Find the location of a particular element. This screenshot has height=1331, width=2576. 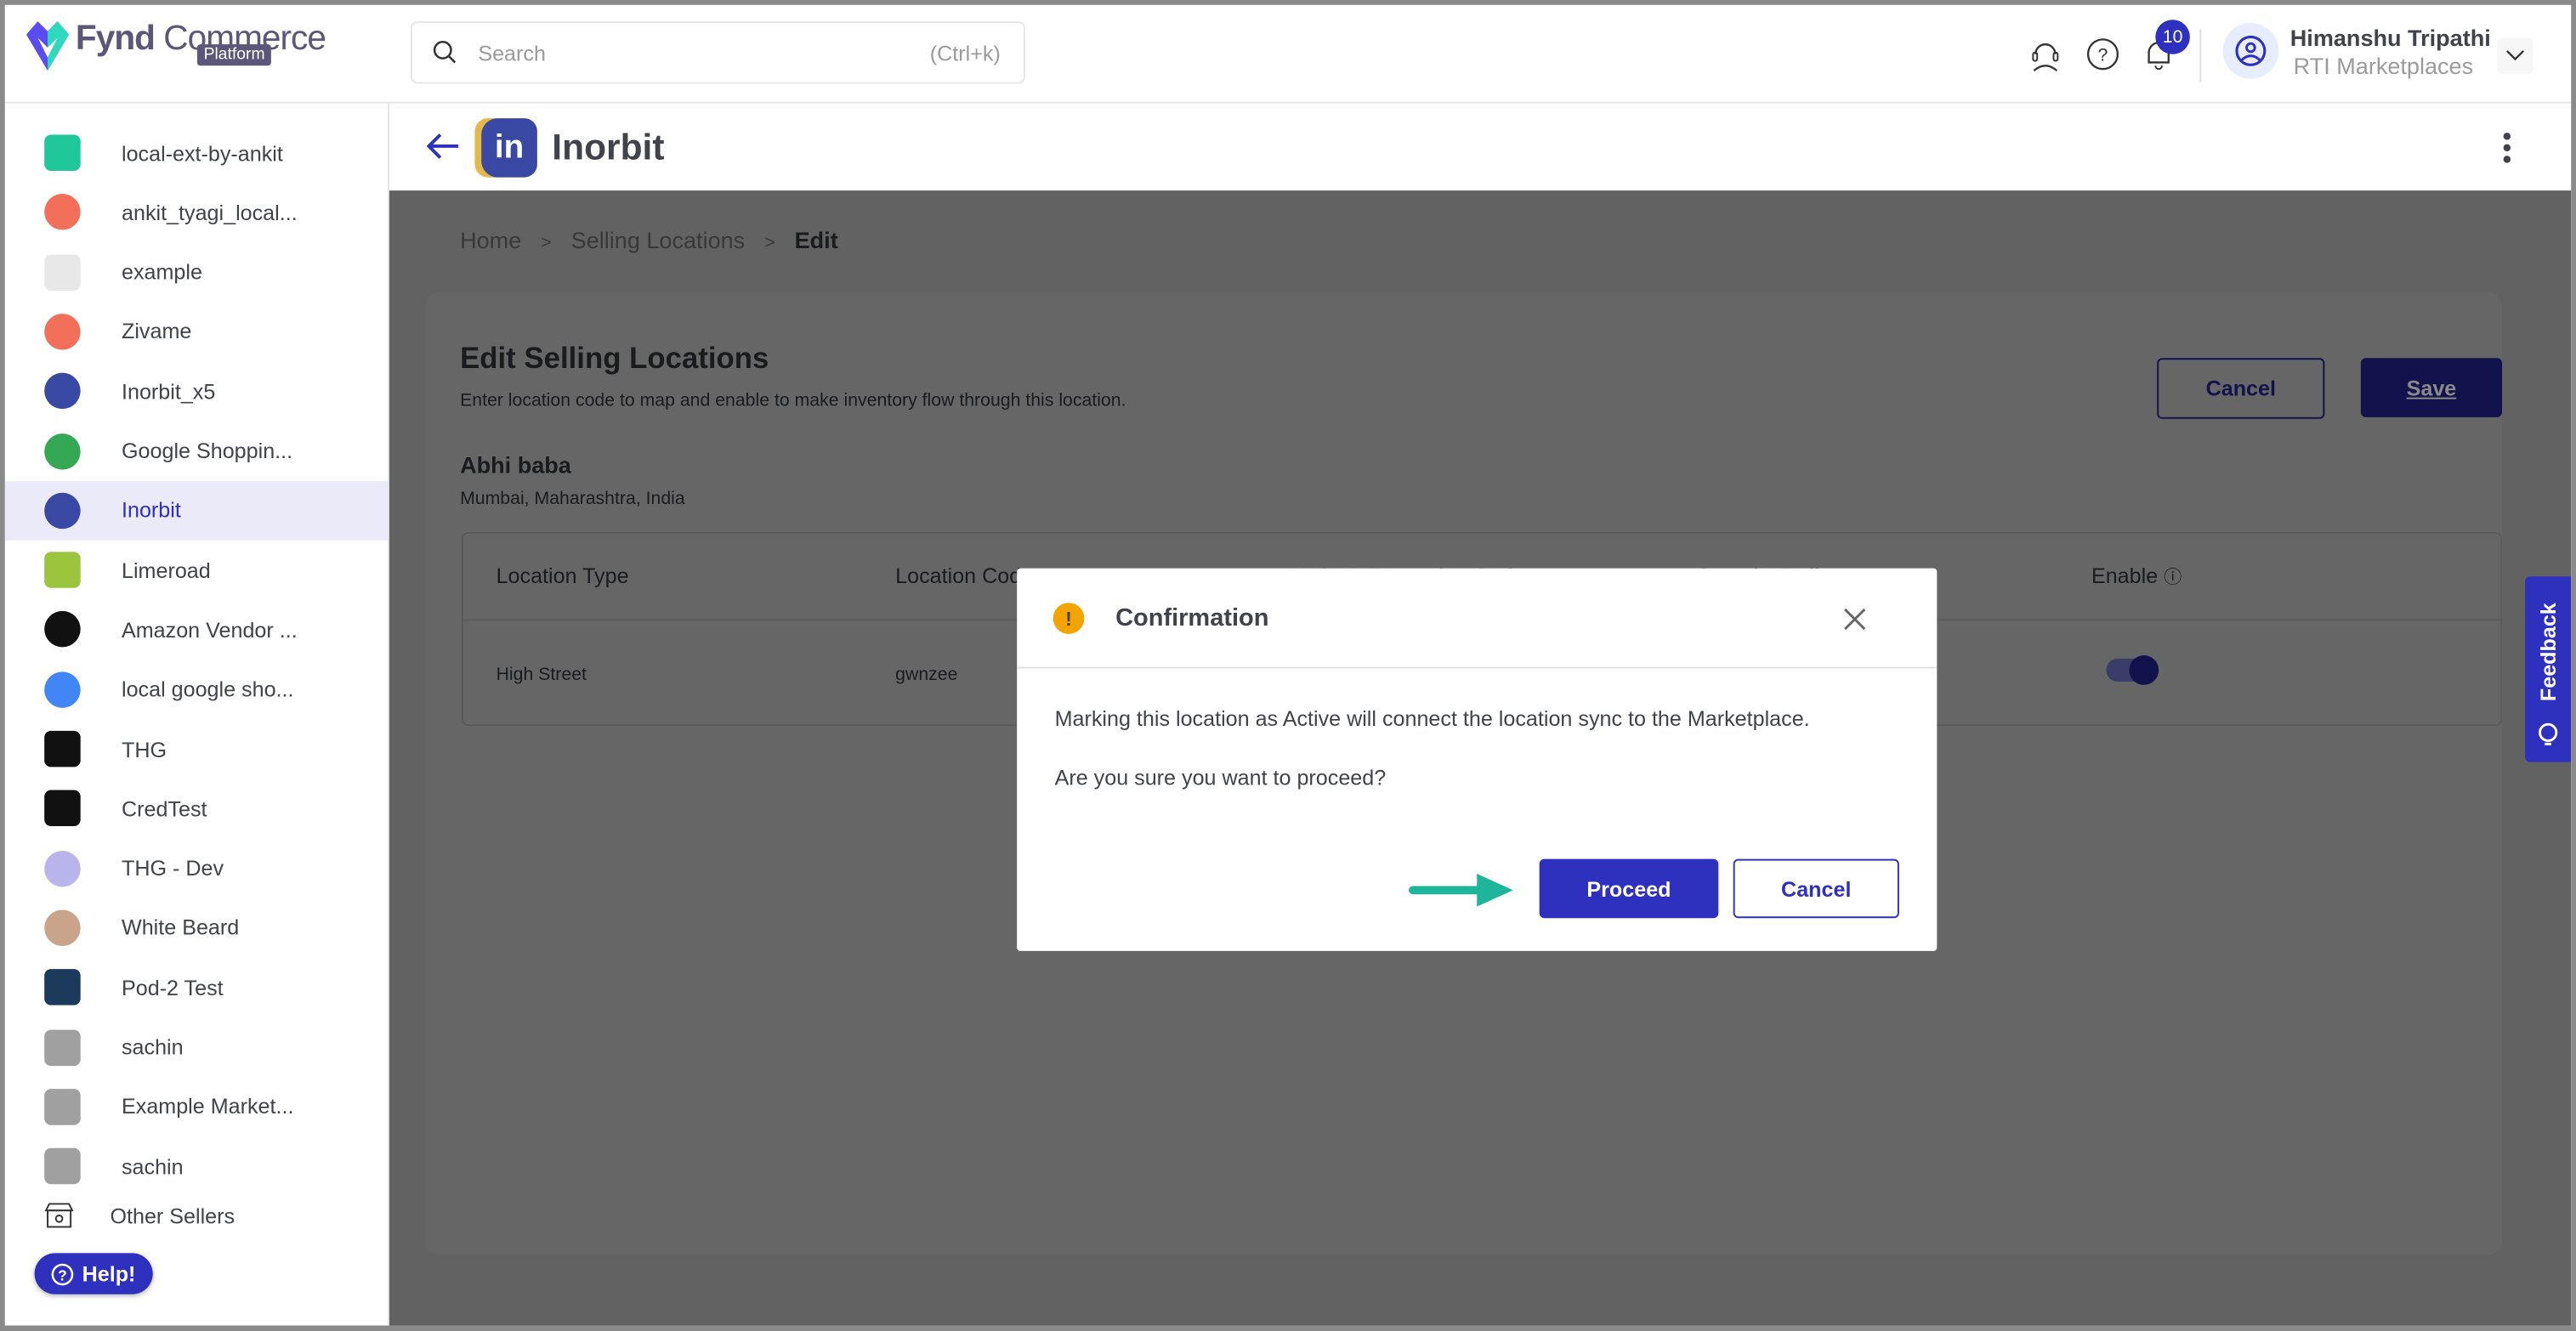

divider is located at coordinates (2201, 55).